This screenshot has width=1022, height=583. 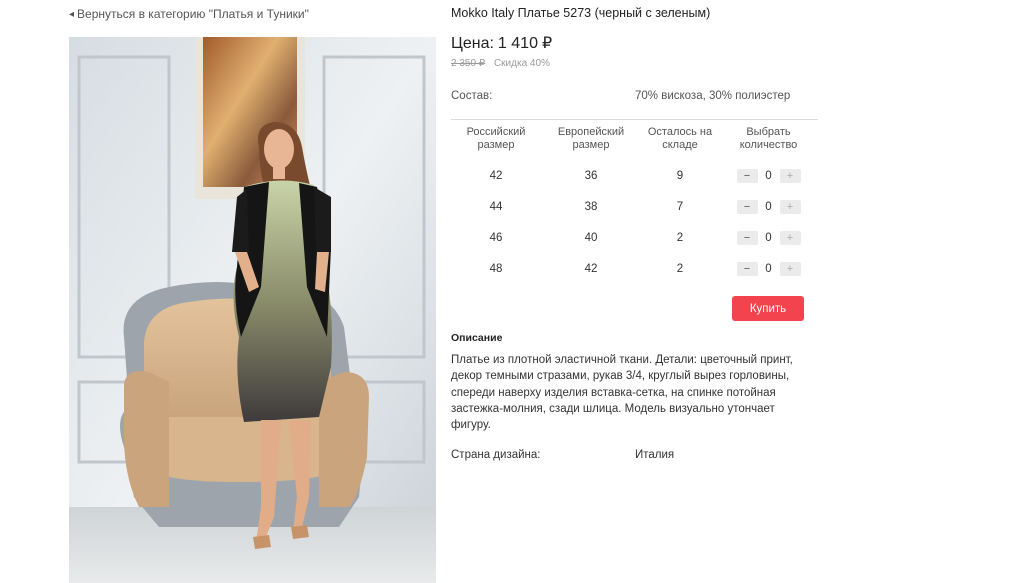 I want to click on table-row: 46 40 2 − 0 +, so click(x=634, y=237).